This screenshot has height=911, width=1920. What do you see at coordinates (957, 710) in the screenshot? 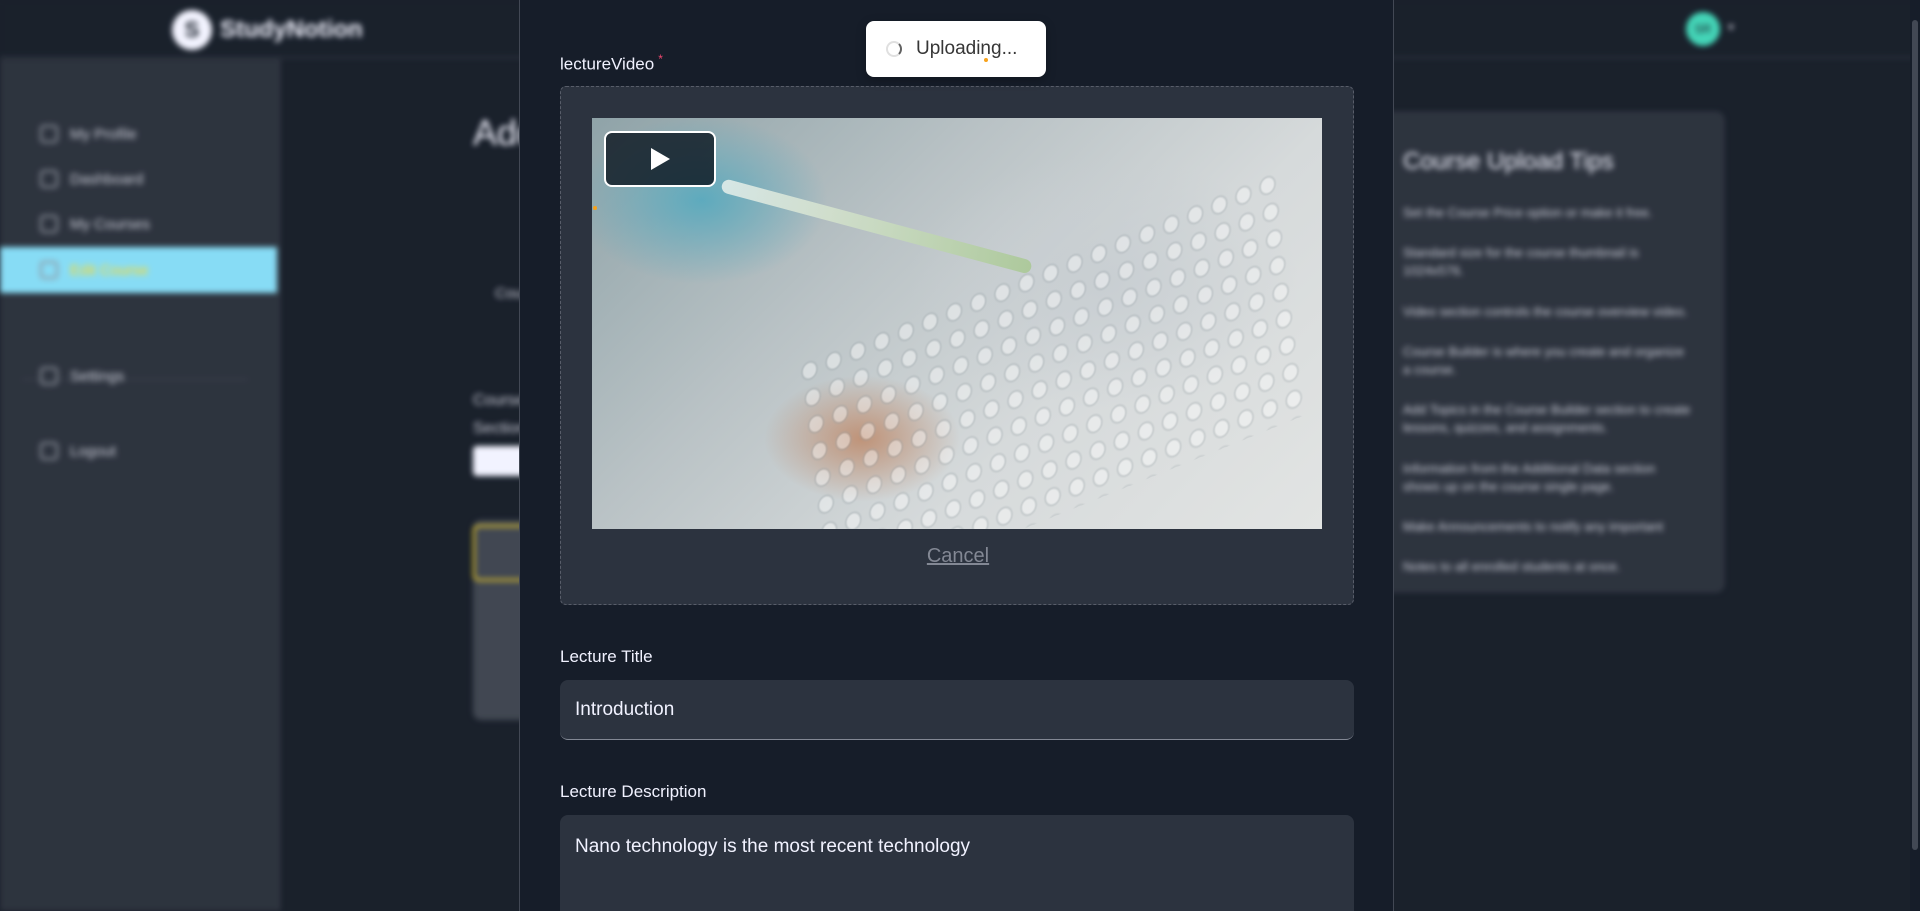
I see `lecture-title-input` at bounding box center [957, 710].